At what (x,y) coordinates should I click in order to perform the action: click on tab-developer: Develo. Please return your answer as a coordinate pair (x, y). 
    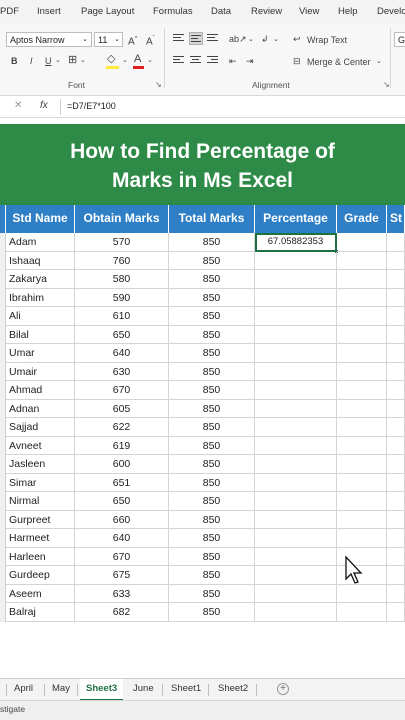
    Looking at the image, I should click on (391, 11).